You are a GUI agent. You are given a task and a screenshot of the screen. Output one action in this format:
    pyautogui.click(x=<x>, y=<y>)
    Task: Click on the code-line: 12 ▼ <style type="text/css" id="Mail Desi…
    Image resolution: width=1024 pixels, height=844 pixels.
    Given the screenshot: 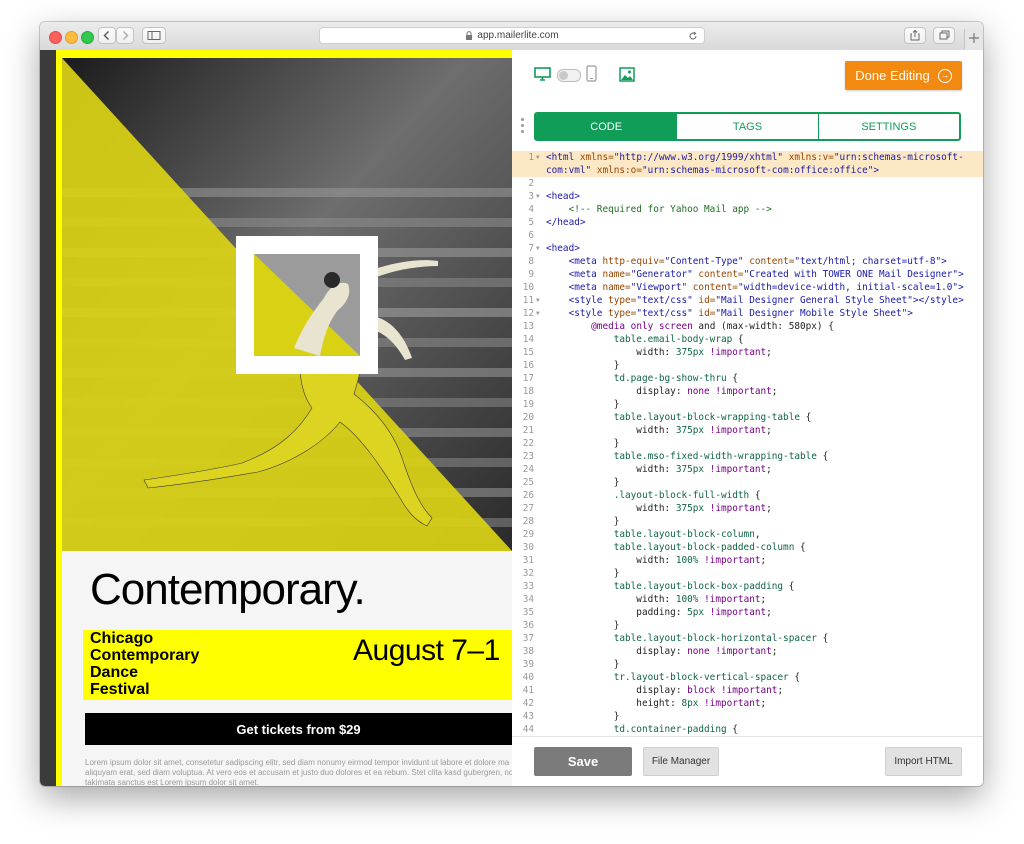 What is the action you would take?
    pyautogui.click(x=747, y=313)
    